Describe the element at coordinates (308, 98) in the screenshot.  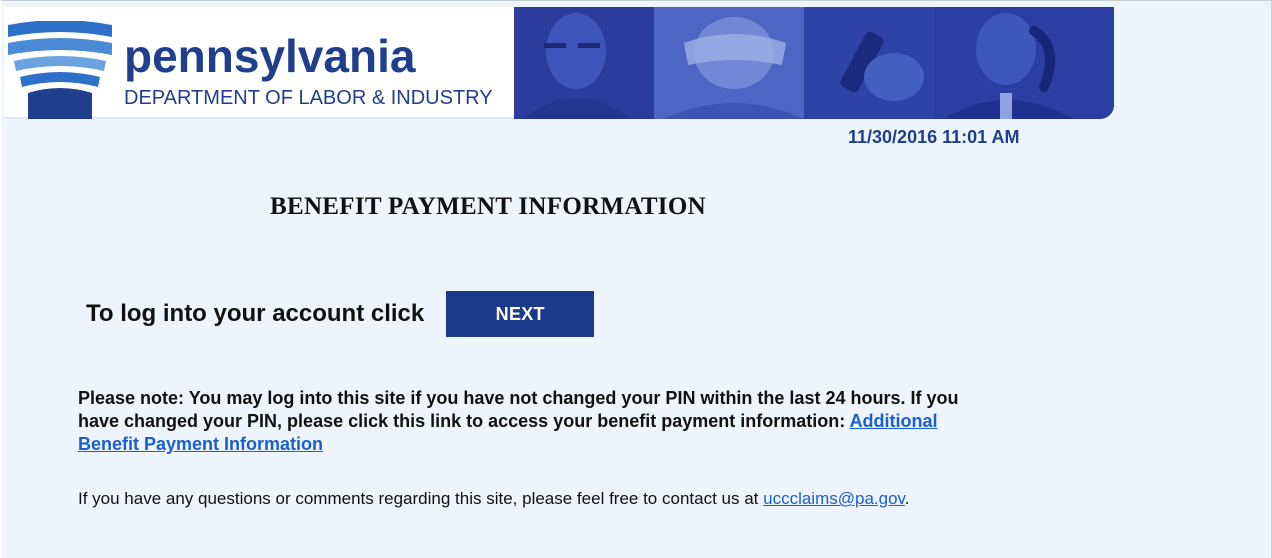
I see `logo-subtitle: DEPARTMENT OF LABOR & INDUSTRY` at that location.